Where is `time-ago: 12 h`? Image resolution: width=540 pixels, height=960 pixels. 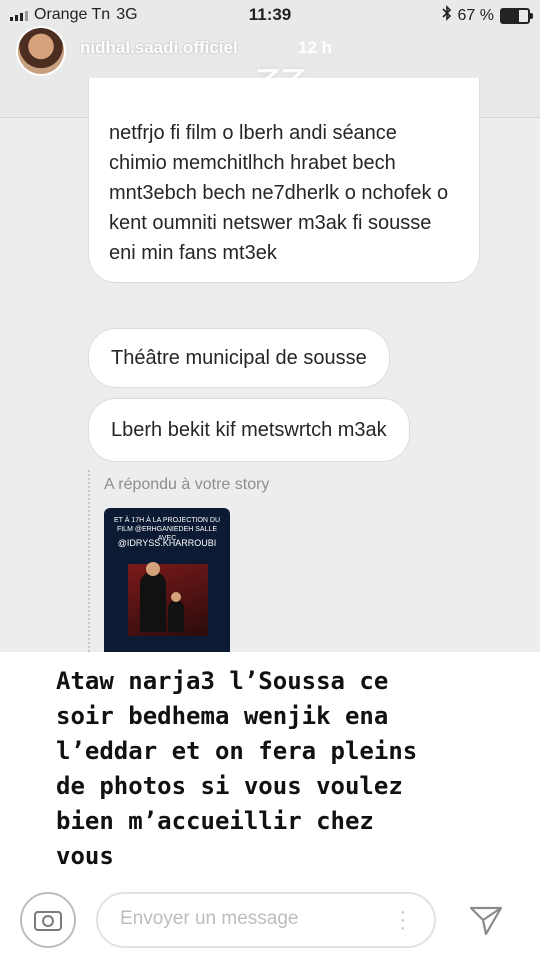
time-ago: 12 h is located at coordinates (315, 47).